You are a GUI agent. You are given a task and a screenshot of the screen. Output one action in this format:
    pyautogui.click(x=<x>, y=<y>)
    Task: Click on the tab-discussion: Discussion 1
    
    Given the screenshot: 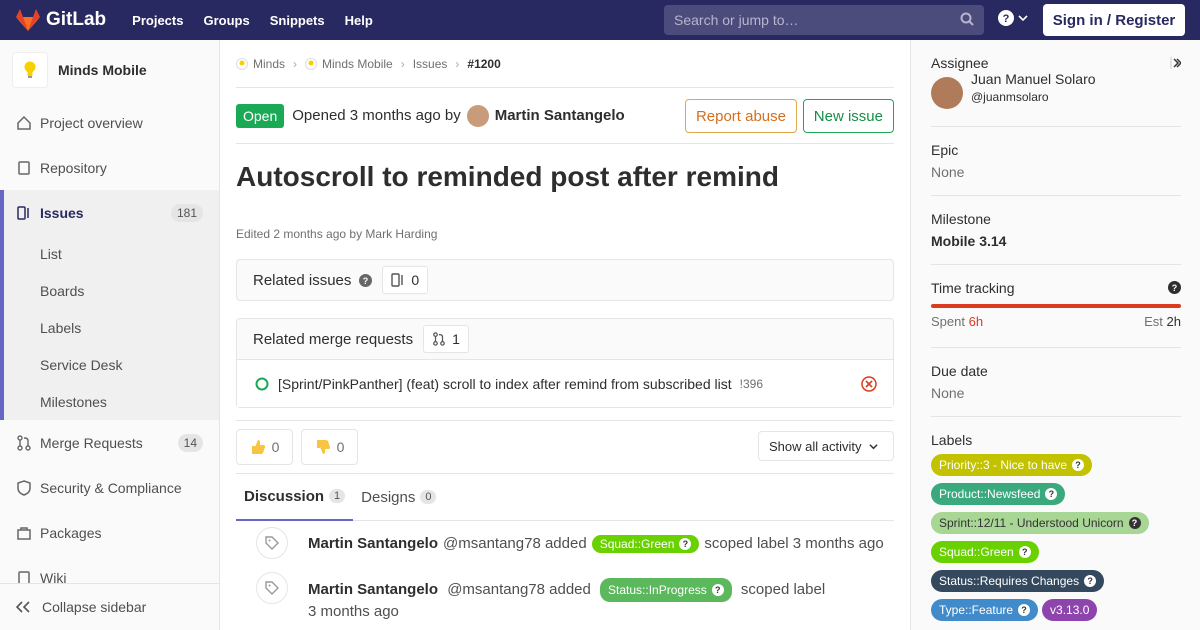 What is the action you would take?
    pyautogui.click(x=295, y=497)
    